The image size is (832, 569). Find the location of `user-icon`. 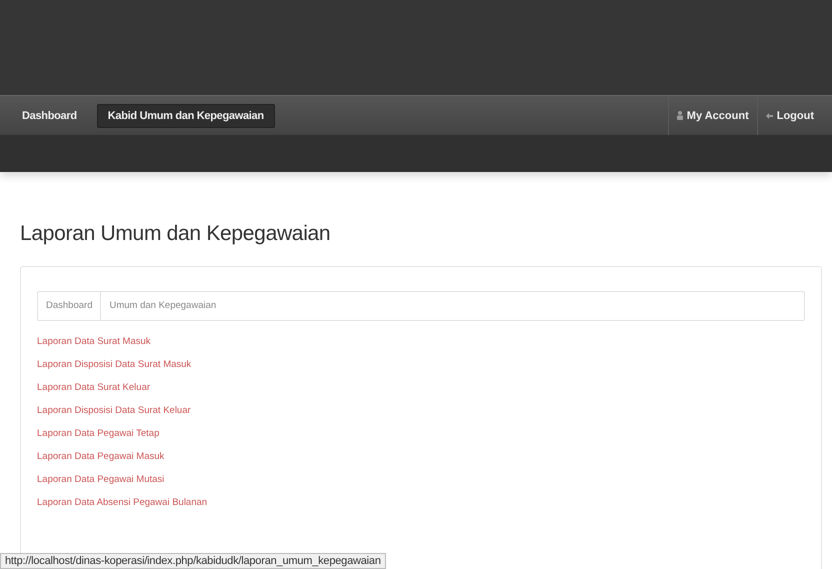

user-icon is located at coordinates (679, 115).